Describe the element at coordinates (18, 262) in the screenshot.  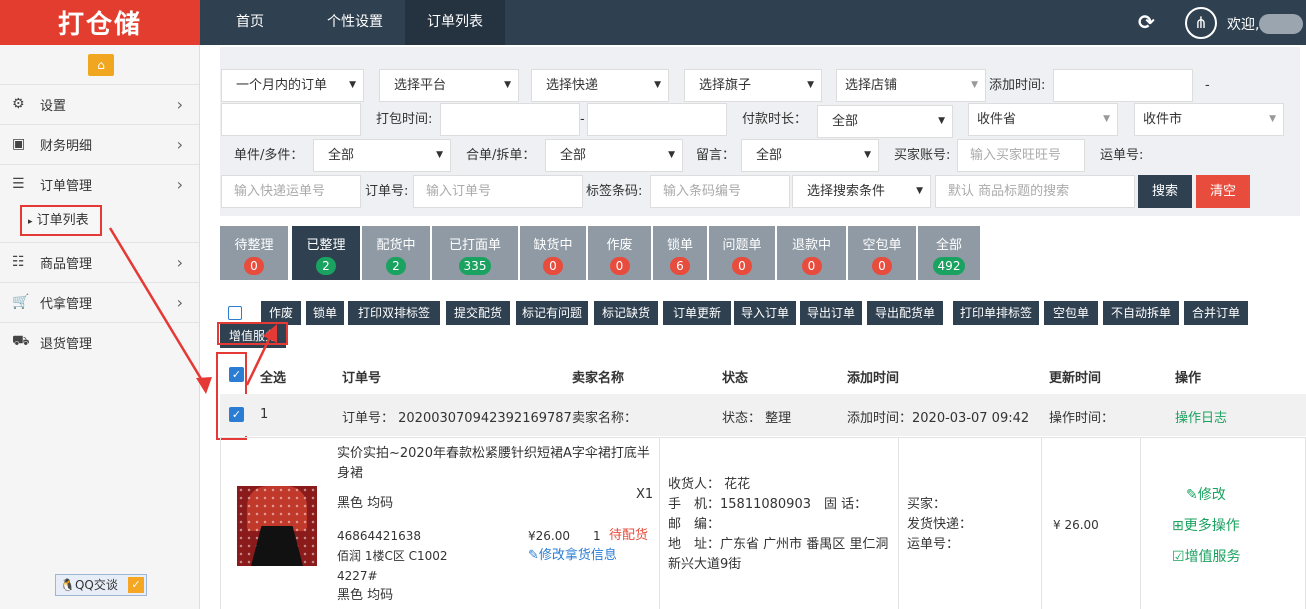
I see `list-icon: ☷` at that location.